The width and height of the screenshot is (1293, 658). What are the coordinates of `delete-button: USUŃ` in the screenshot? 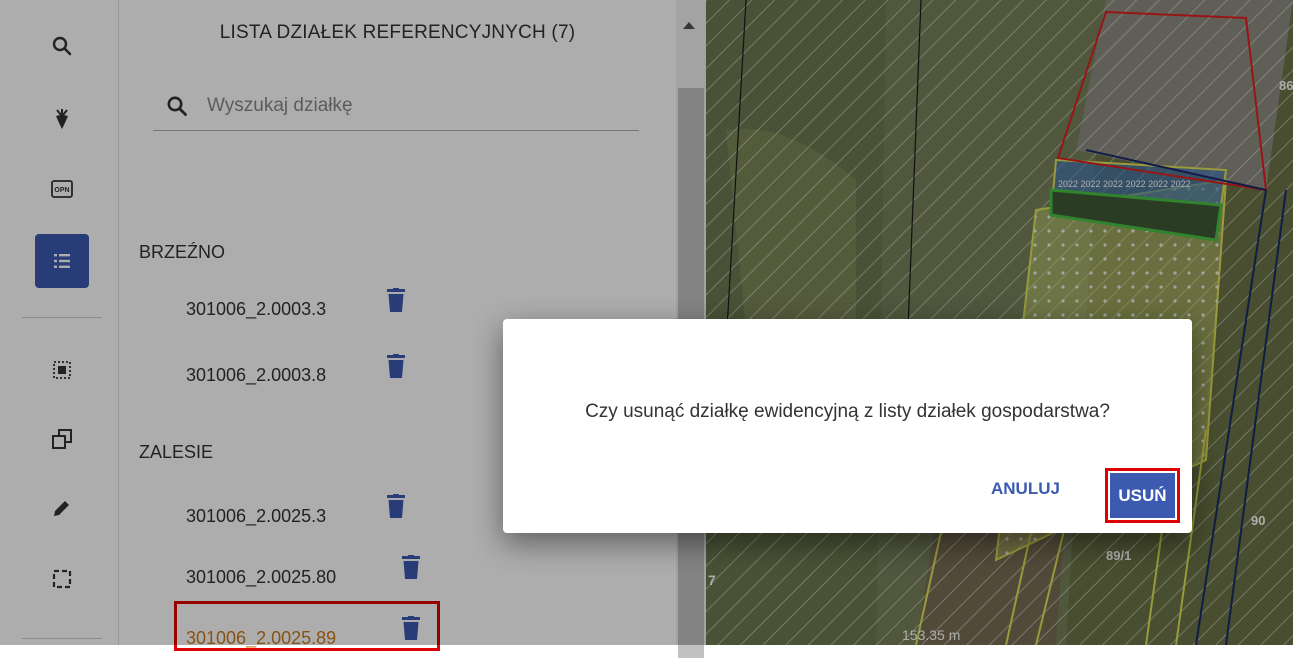 It's located at (1142, 495).